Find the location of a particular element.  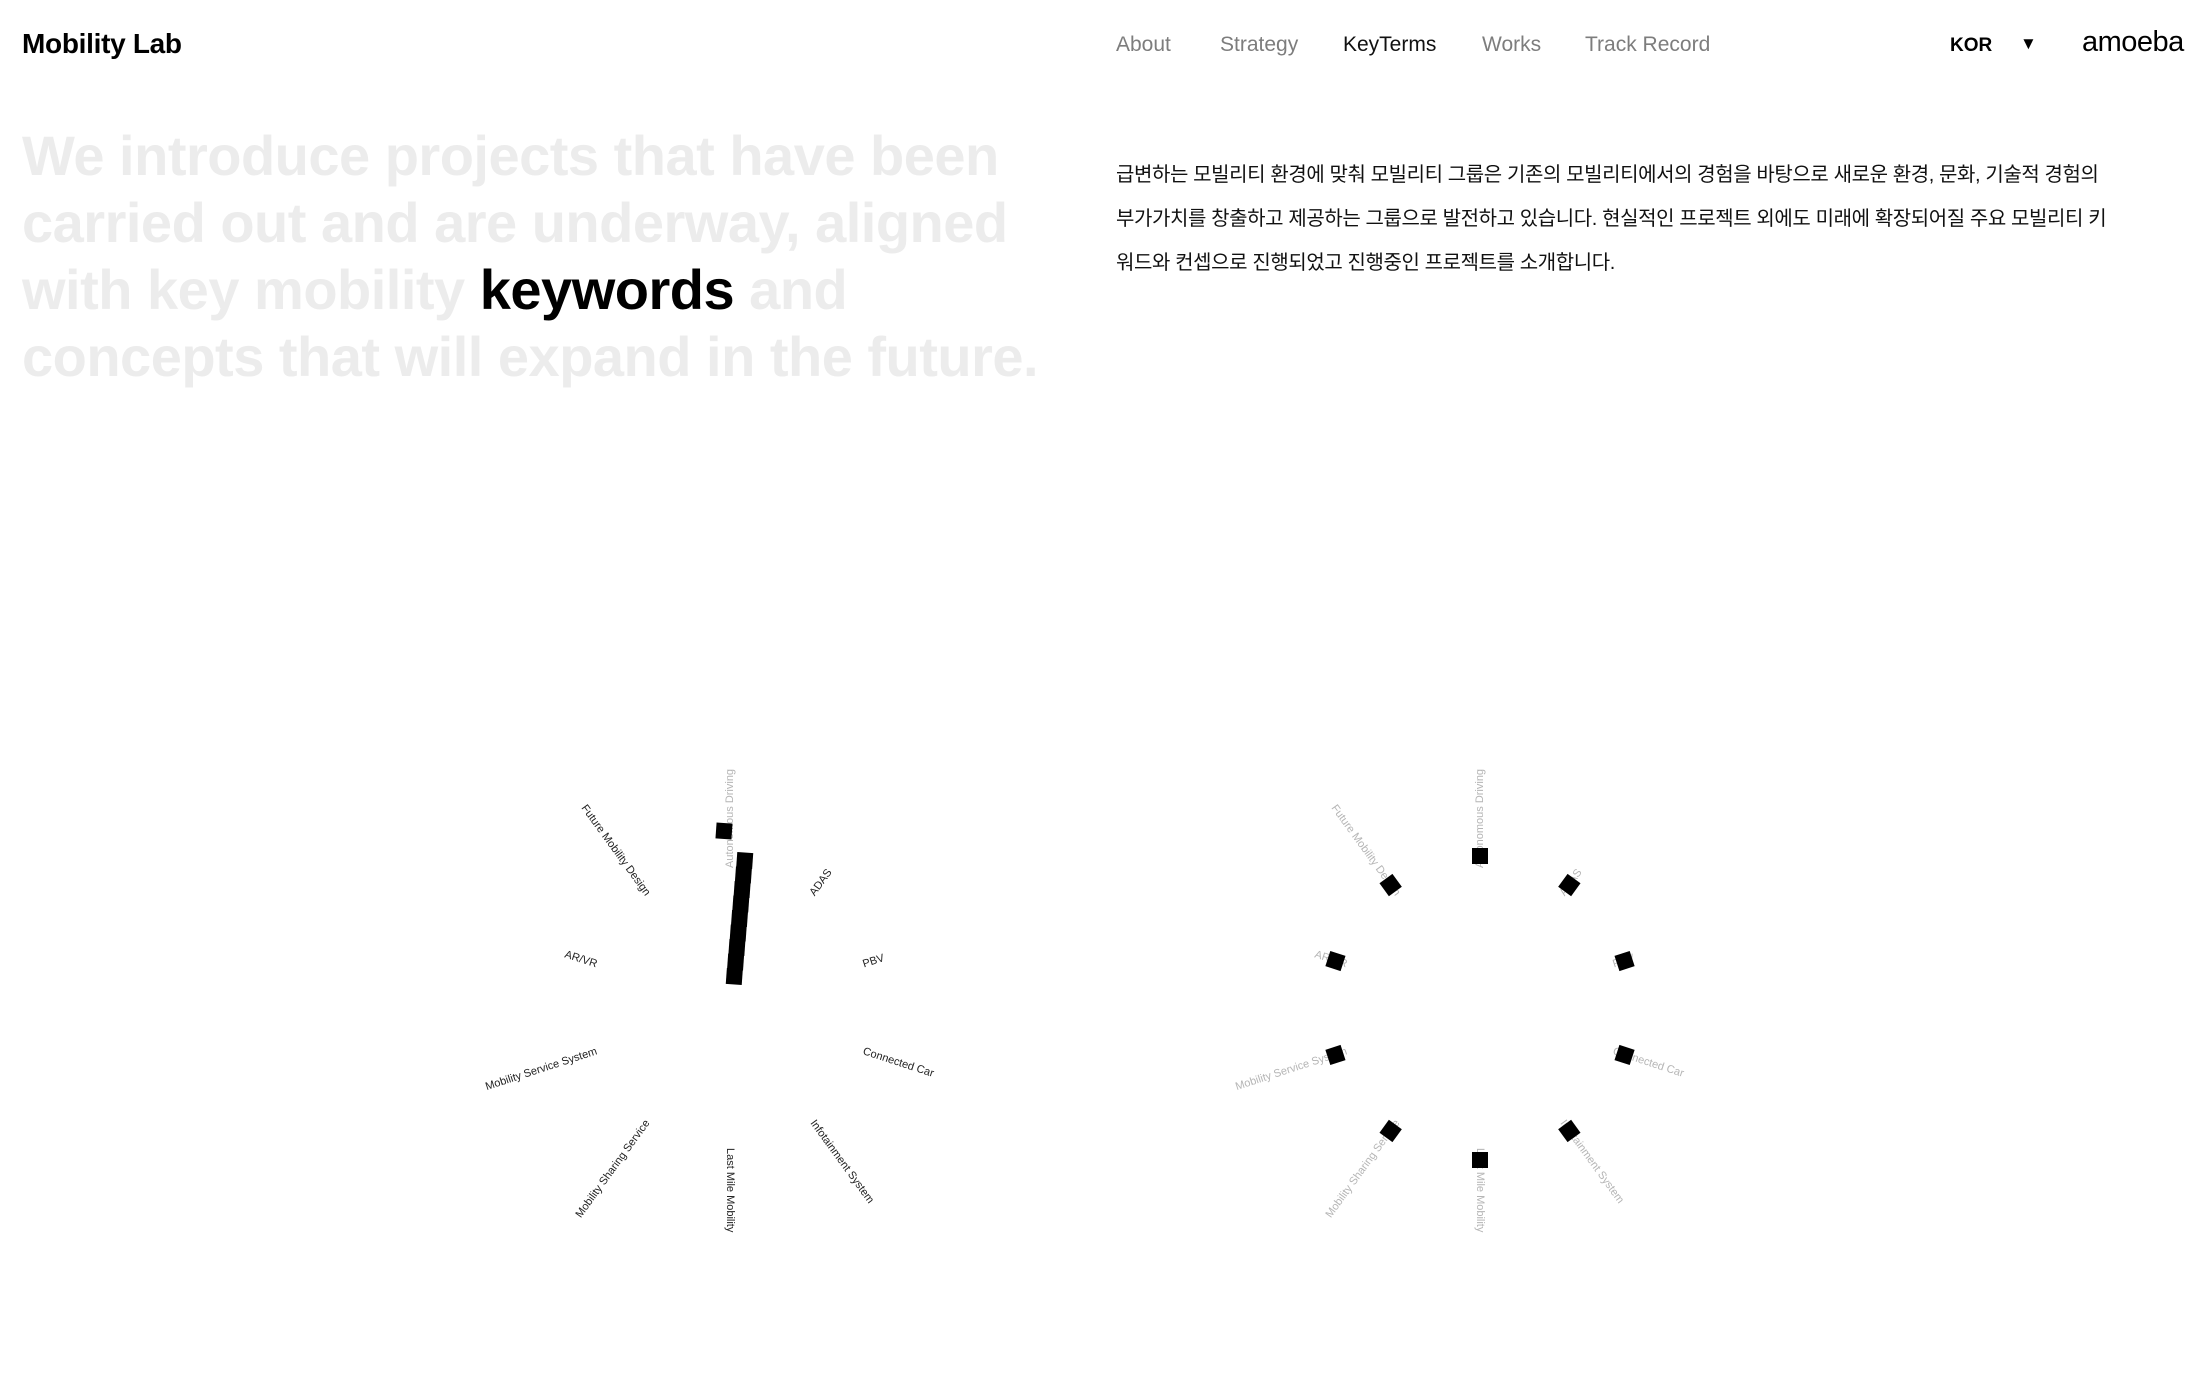

keyword-marker-last-mile-mobility is located at coordinates (1480, 1160).